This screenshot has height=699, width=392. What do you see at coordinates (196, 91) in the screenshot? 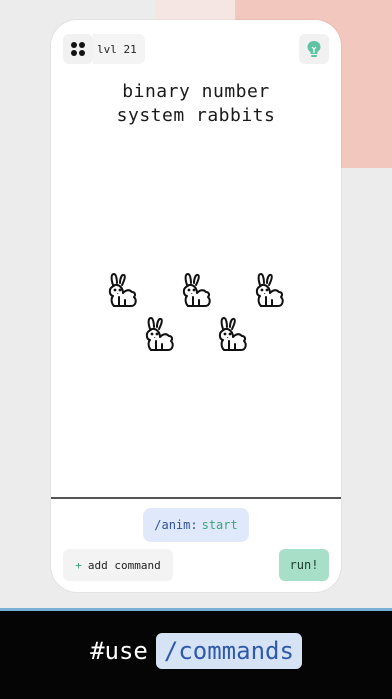
I see `puzzle-title-line1: binary number` at bounding box center [196, 91].